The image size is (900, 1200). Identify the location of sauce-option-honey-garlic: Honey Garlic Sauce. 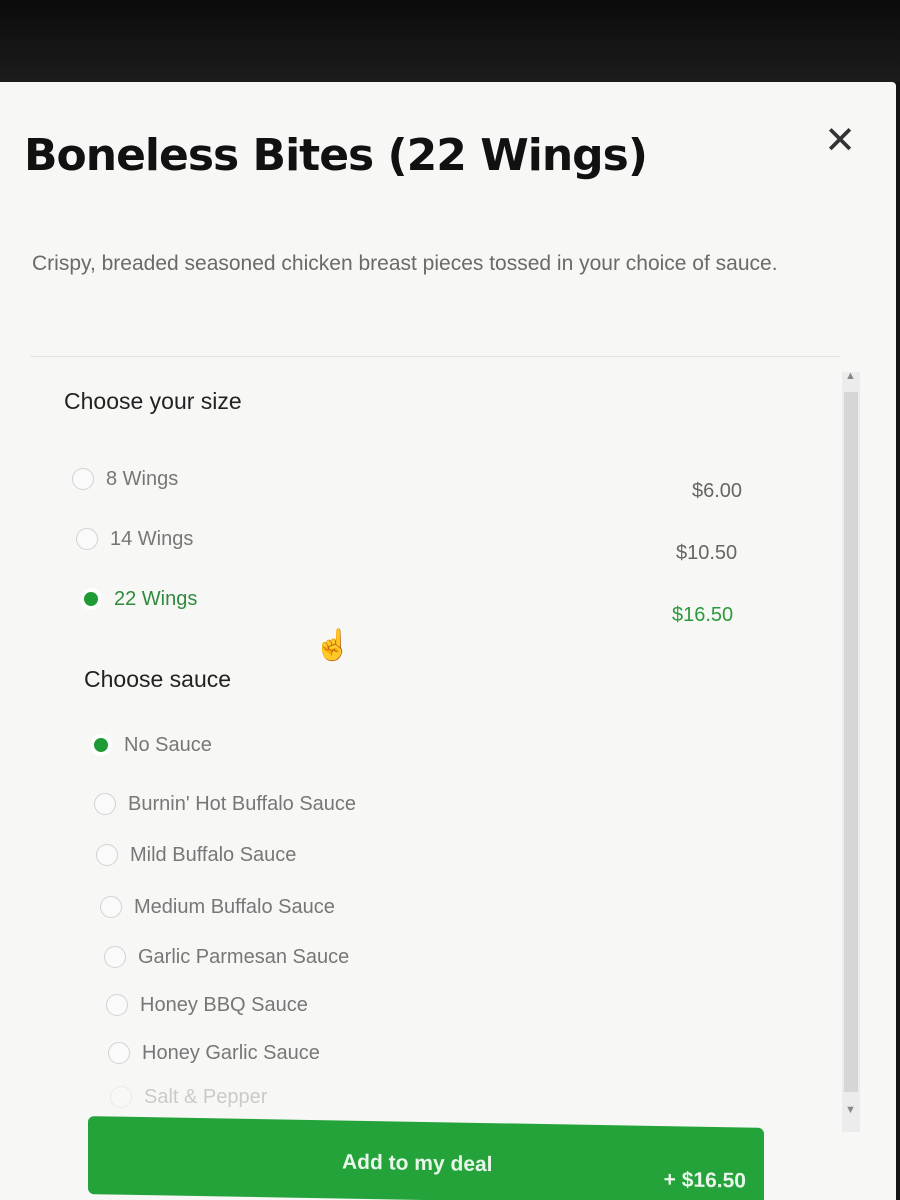
(214, 1053).